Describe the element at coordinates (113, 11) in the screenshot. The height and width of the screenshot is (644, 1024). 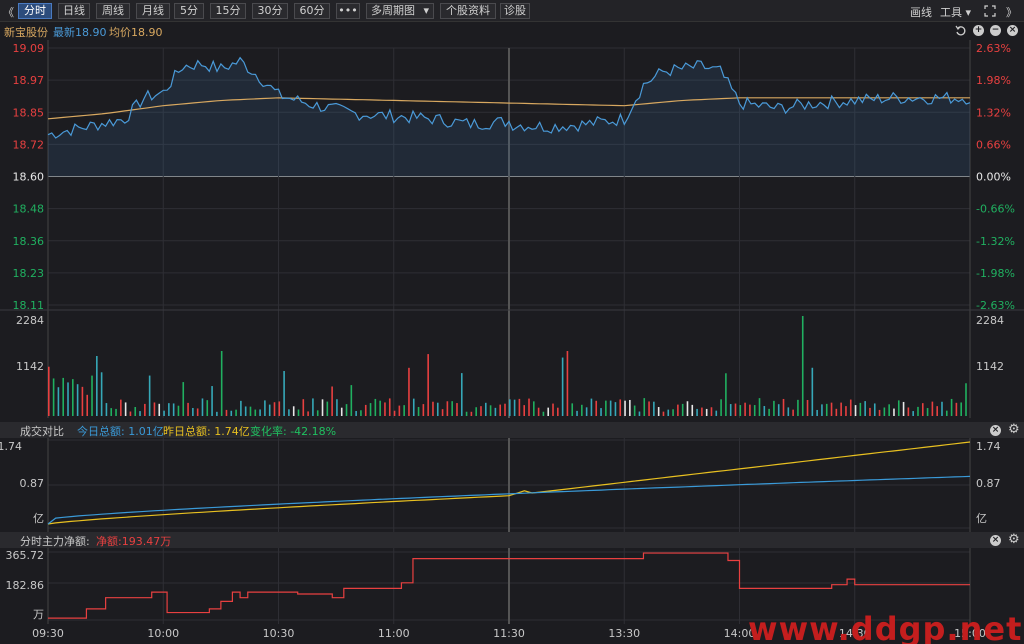
I see `tab-weekly: 周线` at that location.